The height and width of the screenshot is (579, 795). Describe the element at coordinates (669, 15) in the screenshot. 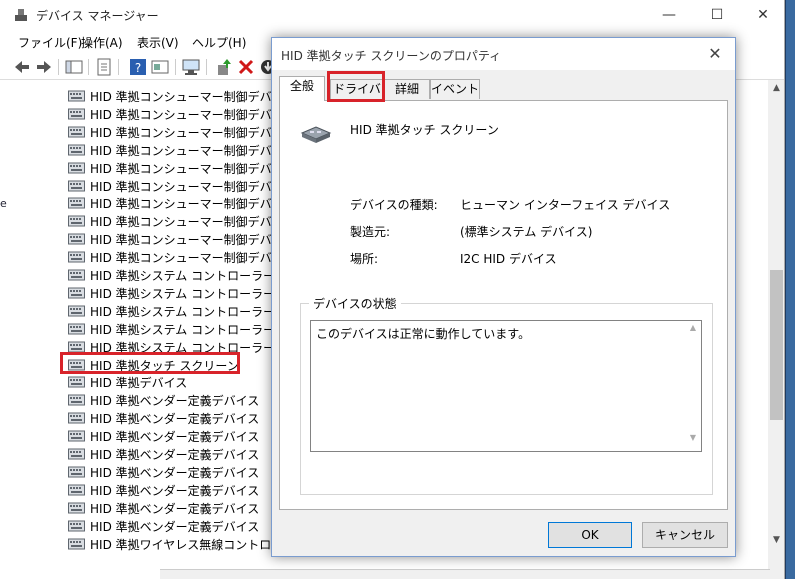

I see `minimize-button: —` at that location.